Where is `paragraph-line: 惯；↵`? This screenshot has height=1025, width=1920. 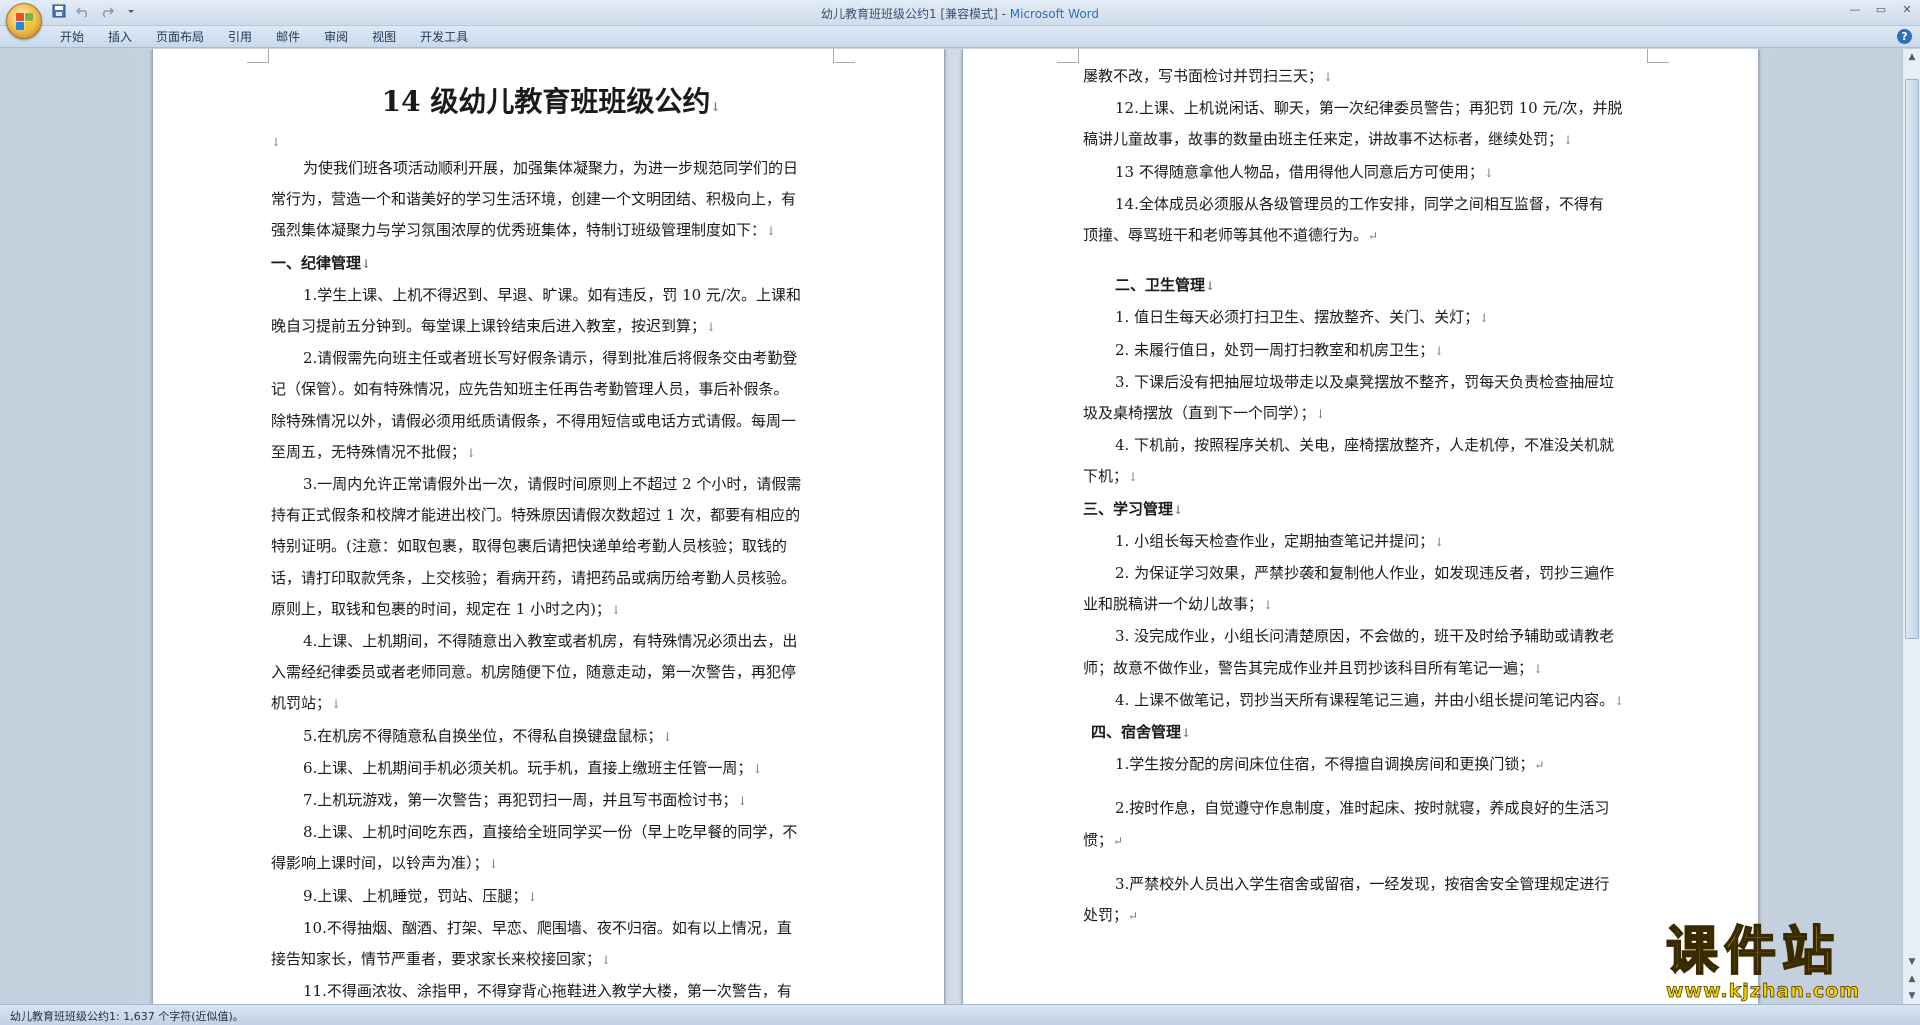
paragraph-line: 惯；↵ is located at coordinates (1365, 841).